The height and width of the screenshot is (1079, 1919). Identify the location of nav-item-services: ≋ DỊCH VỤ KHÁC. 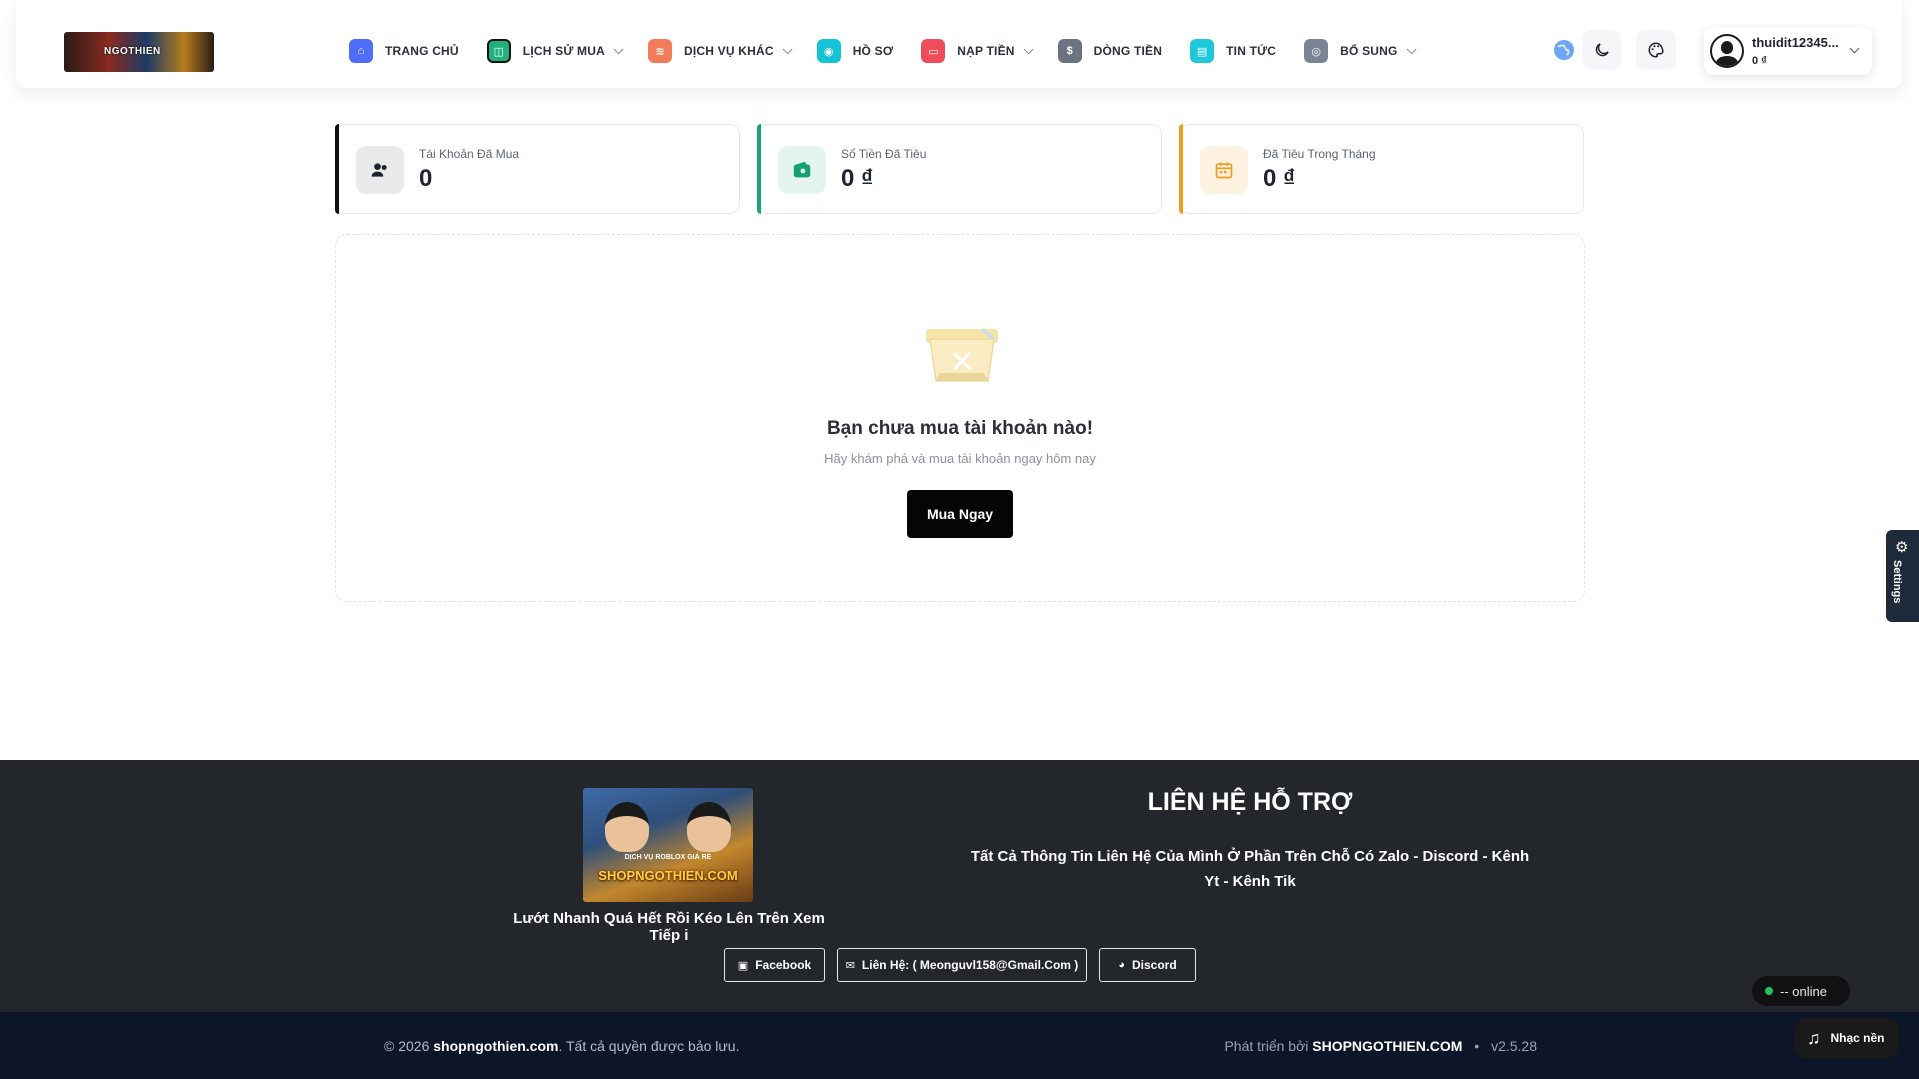
(720, 51).